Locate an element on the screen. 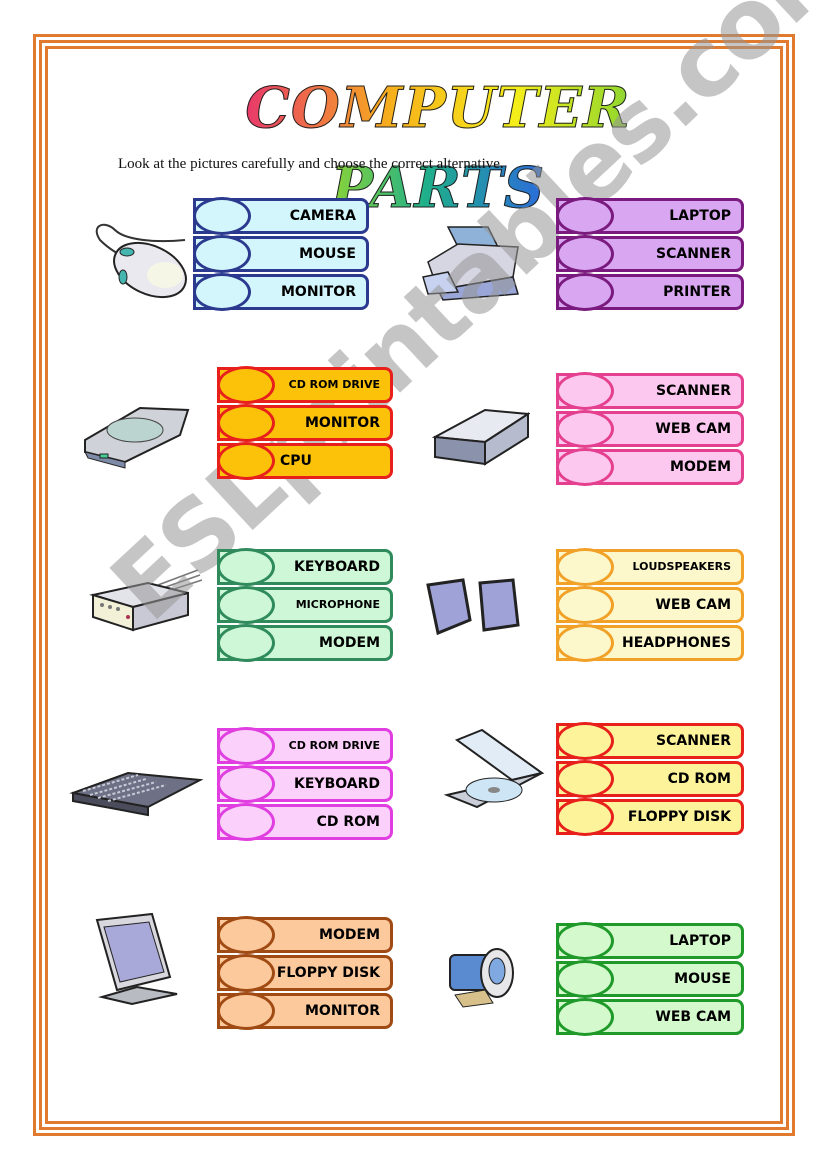  answer-option: CPU is located at coordinates (305, 461).